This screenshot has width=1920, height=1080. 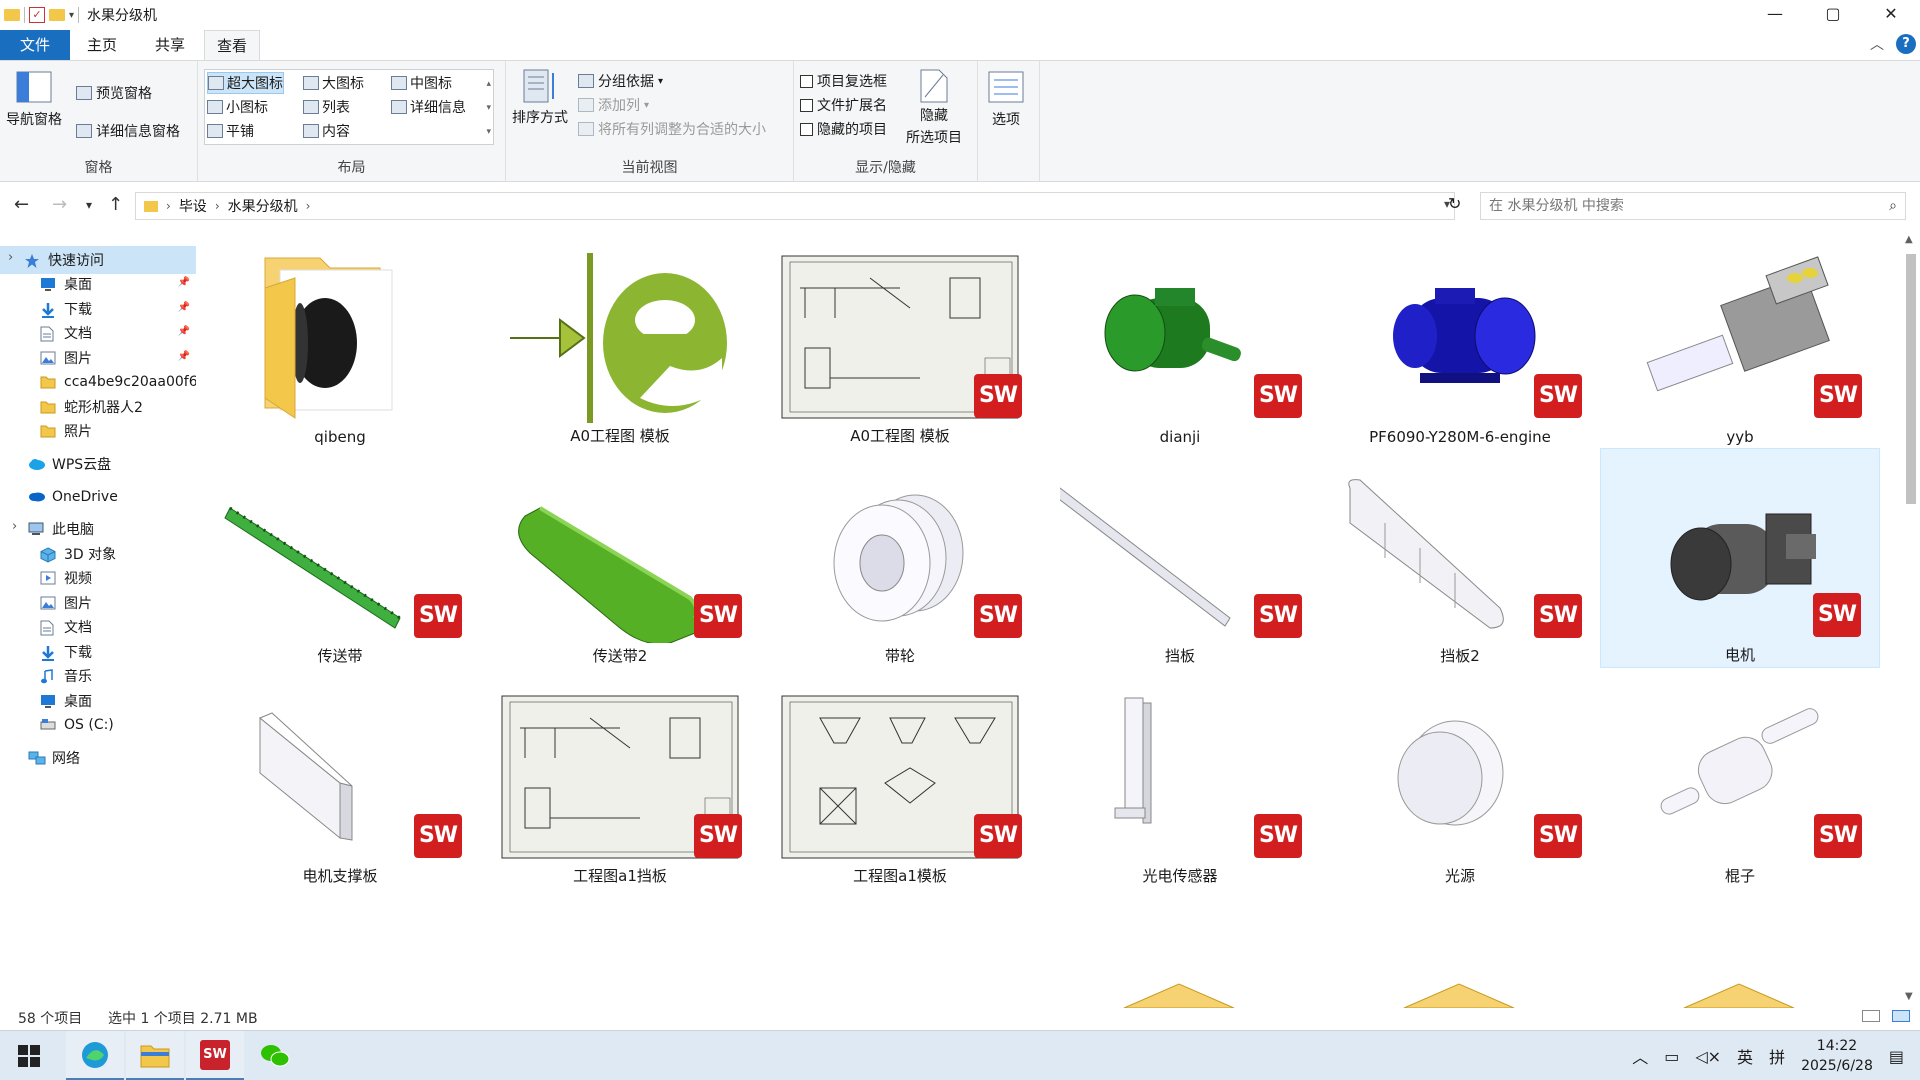 I want to click on layout-large-icons: 大图标, so click(x=333, y=83).